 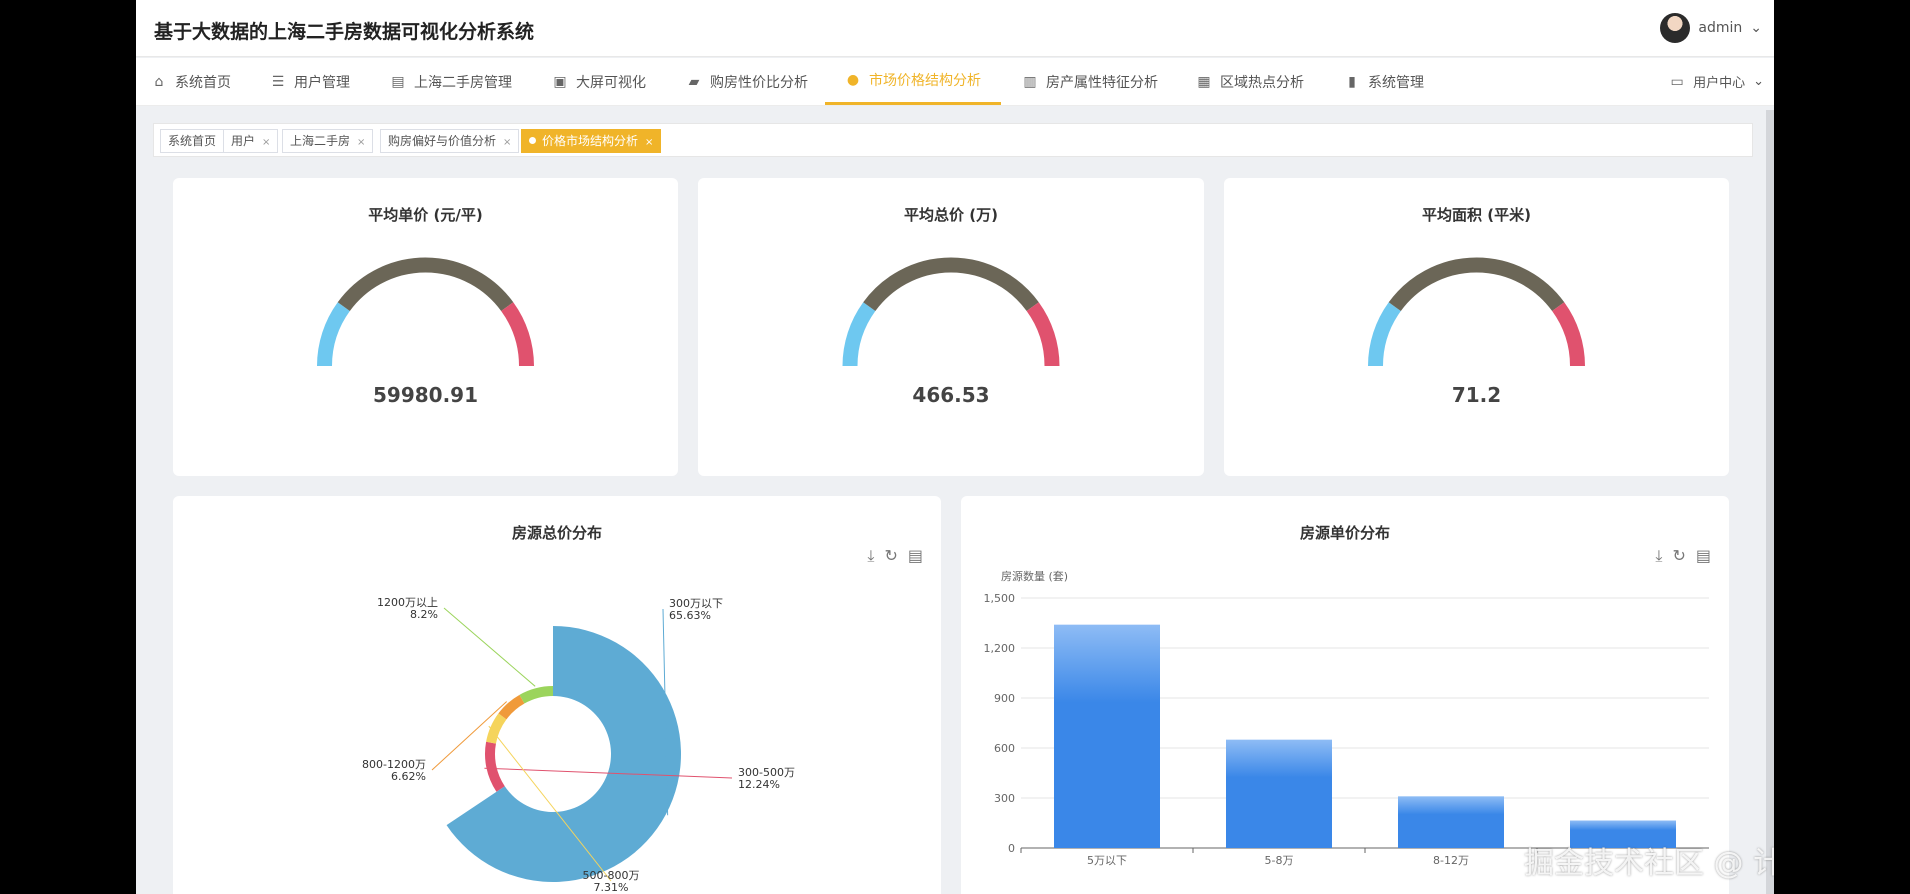 I want to click on nav-item-label: 房产属性特征分析, so click(x=1102, y=82).